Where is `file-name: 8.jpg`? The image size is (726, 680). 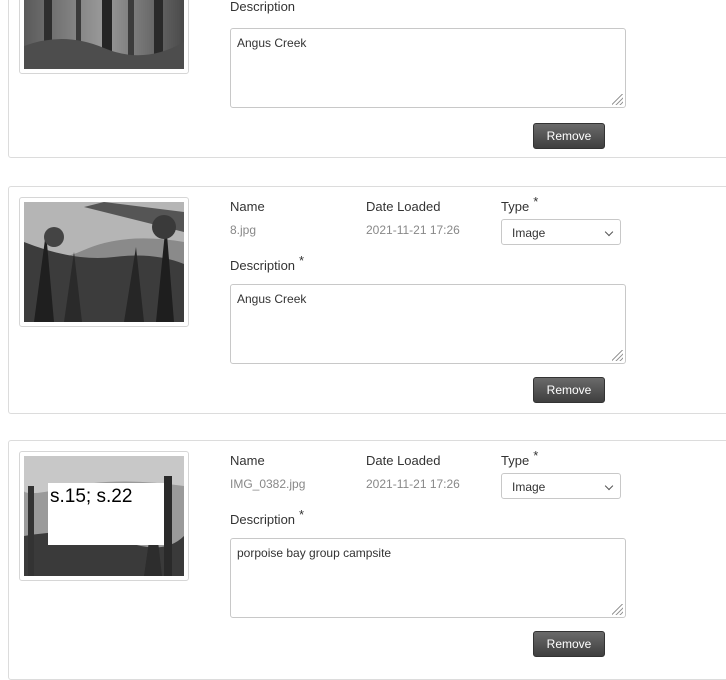
file-name: 8.jpg is located at coordinates (243, 230).